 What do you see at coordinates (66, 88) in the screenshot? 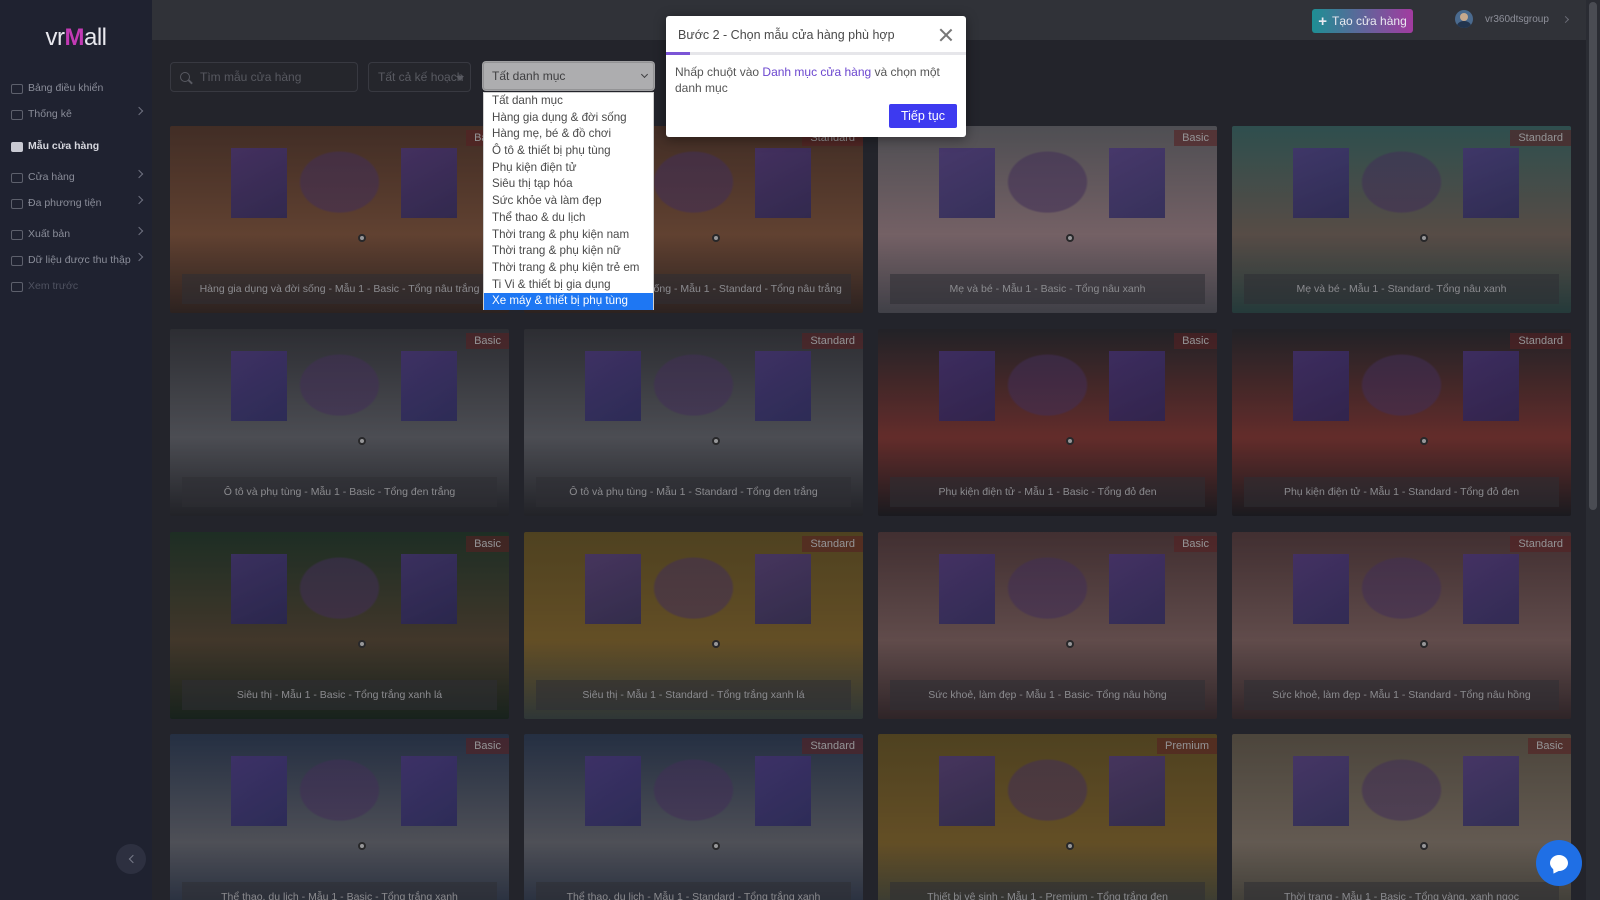
I see `sidebar-item-label: Bảng điều khiển` at bounding box center [66, 88].